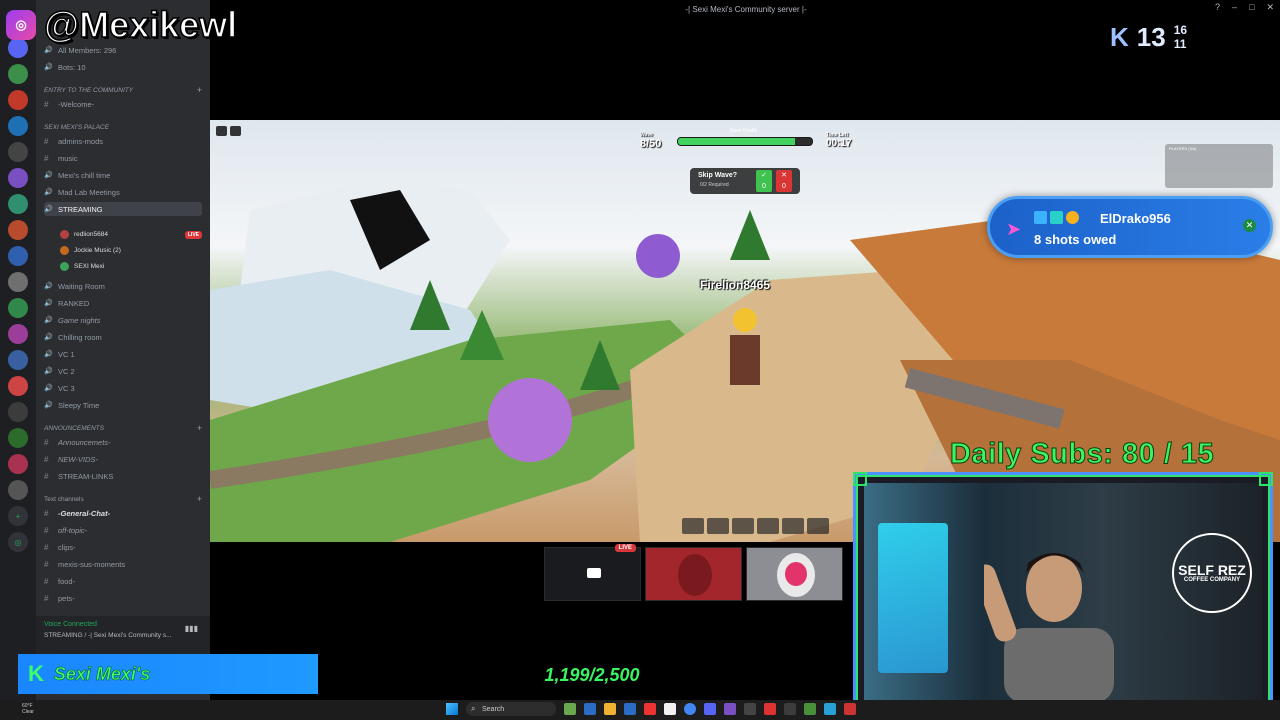 The height and width of the screenshot is (720, 1280). I want to click on stream-tile: LIVE, so click(592, 572).